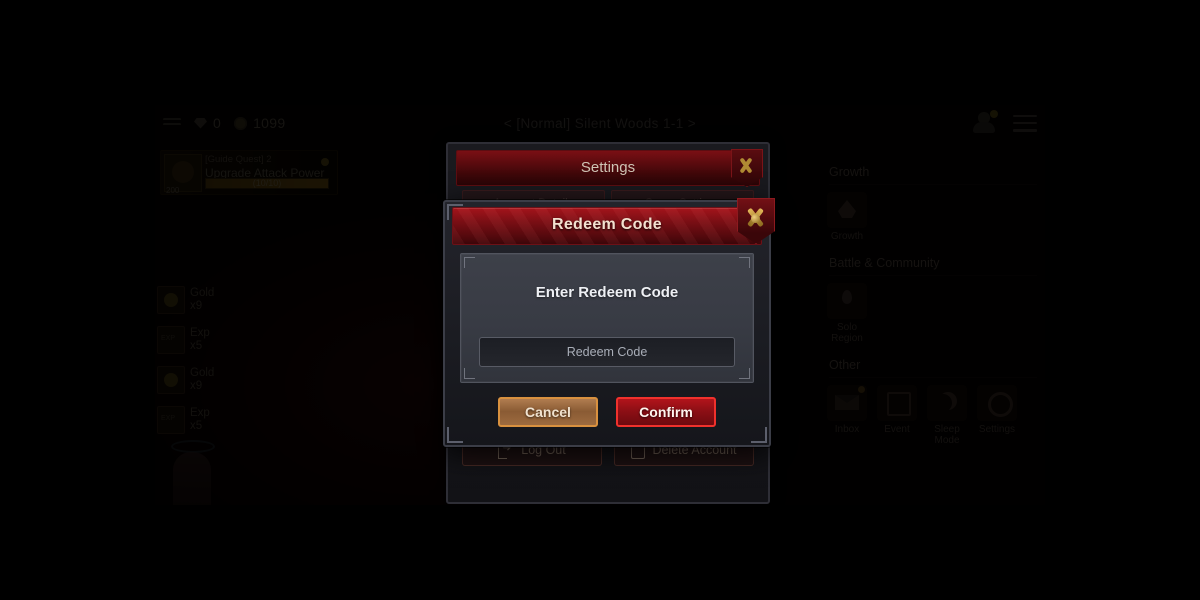  Describe the element at coordinates (607, 352) in the screenshot. I see `redeem-code-input` at that location.